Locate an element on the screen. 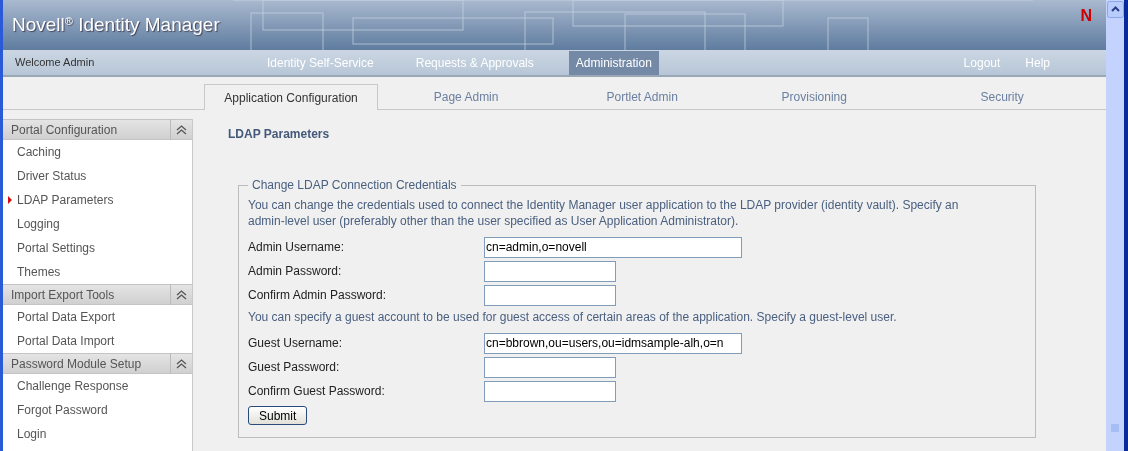 Image resolution: width=1128 pixels, height=451 pixels. scroll-grip-icon is located at coordinates (1115, 428).